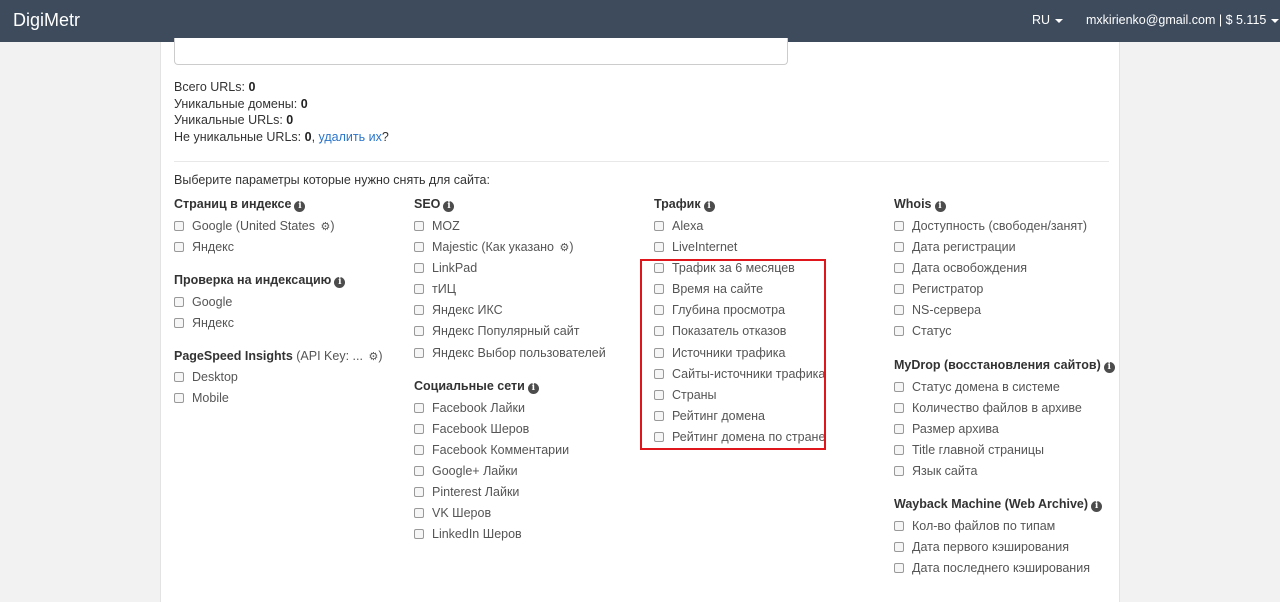  Describe the element at coordinates (529, 269) in the screenshot. I see `option-linkpad: LinkPad` at that location.